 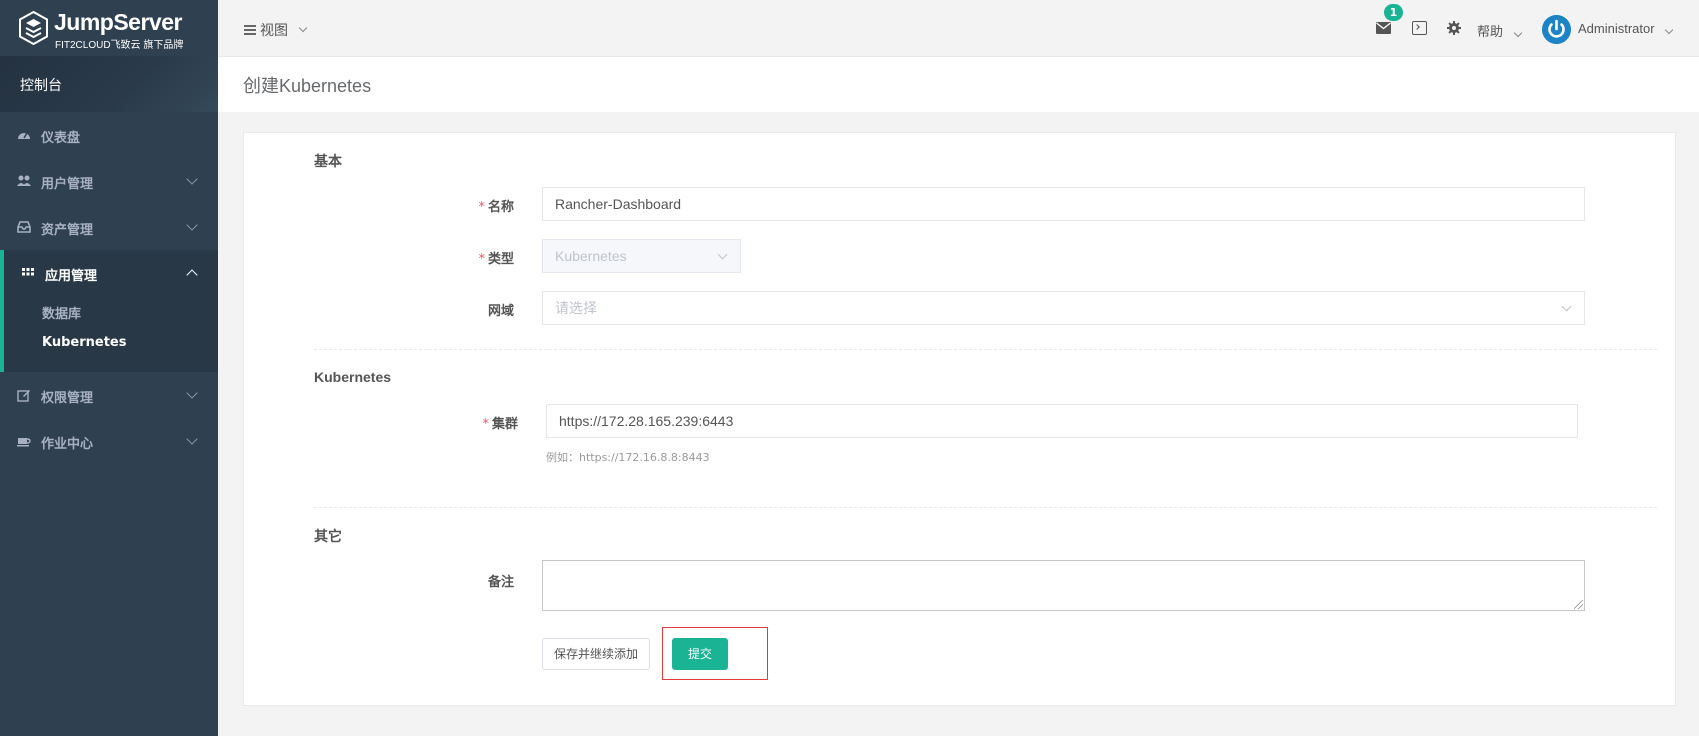 What do you see at coordinates (641, 256) in the screenshot?
I see `type-select: Kubernetes` at bounding box center [641, 256].